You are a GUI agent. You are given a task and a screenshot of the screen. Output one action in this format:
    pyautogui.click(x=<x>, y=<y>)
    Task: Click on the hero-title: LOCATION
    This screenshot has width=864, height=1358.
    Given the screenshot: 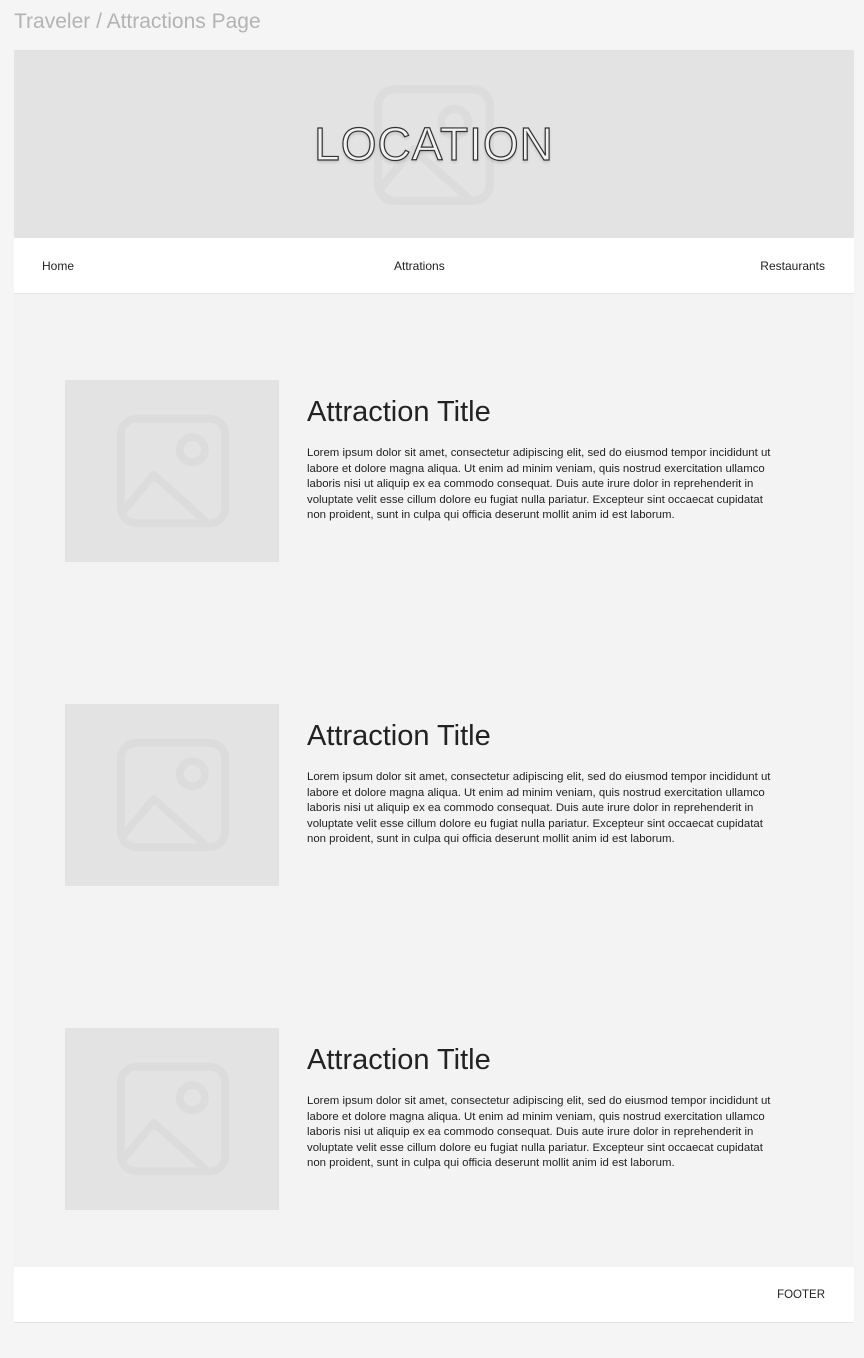 What is the action you would take?
    pyautogui.click(x=434, y=143)
    